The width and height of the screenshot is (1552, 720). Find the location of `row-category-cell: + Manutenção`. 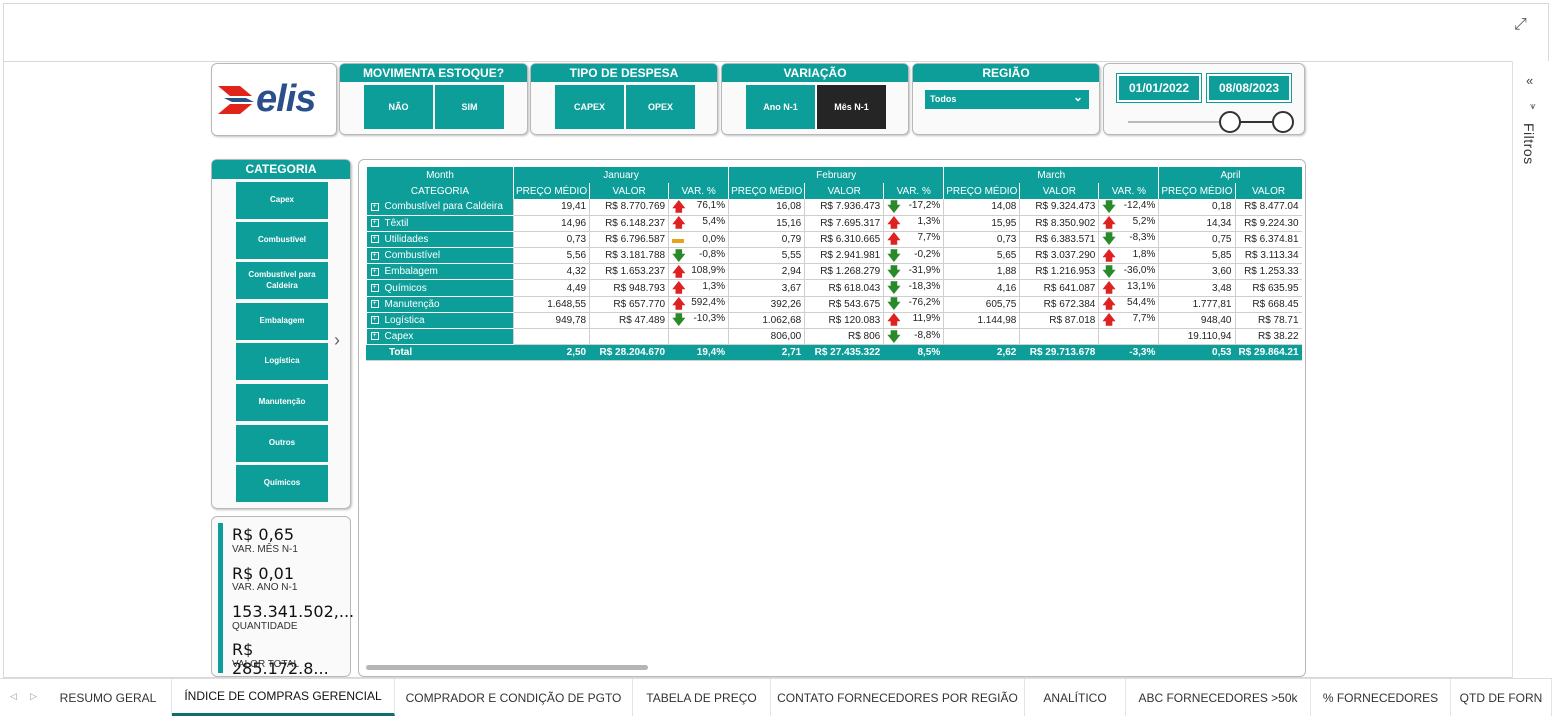

row-category-cell: + Manutenção is located at coordinates (440, 304).